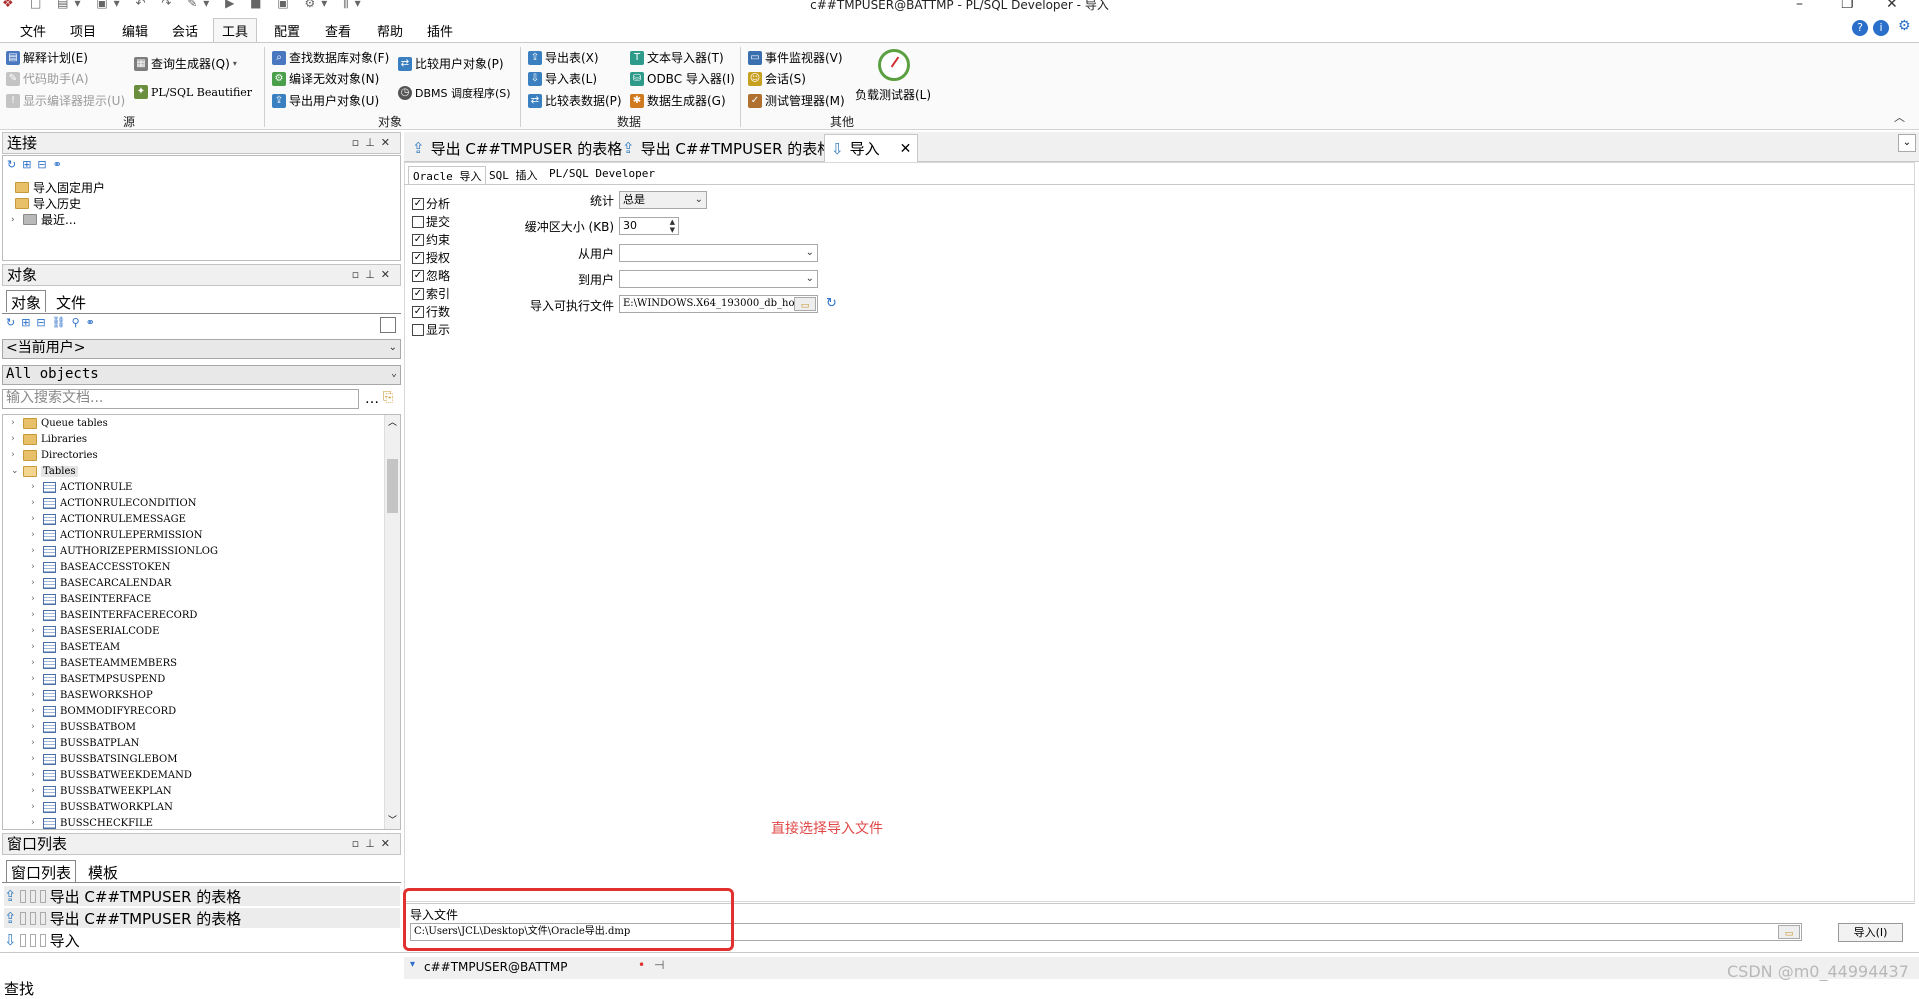 The image size is (1919, 999). What do you see at coordinates (103, 872) in the screenshot?
I see `tab-templates: 模板` at bounding box center [103, 872].